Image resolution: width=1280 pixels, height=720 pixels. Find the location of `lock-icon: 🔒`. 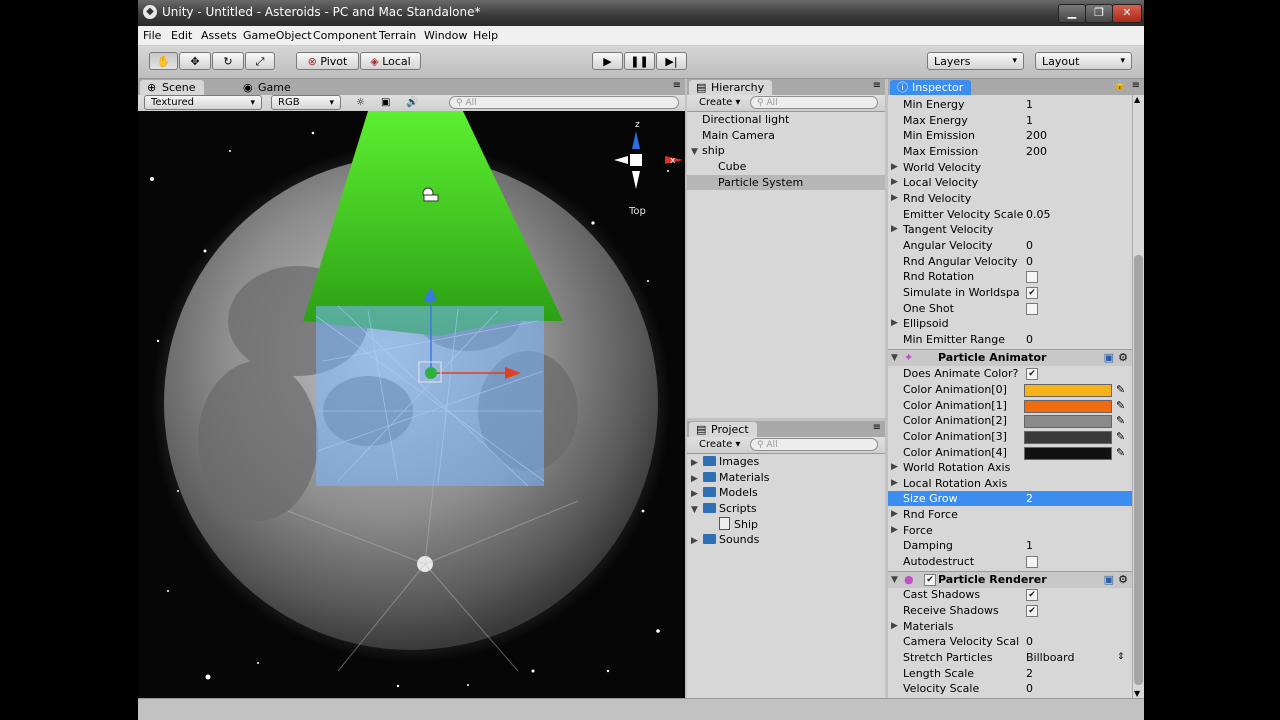

lock-icon: 🔒 is located at coordinates (1120, 85).